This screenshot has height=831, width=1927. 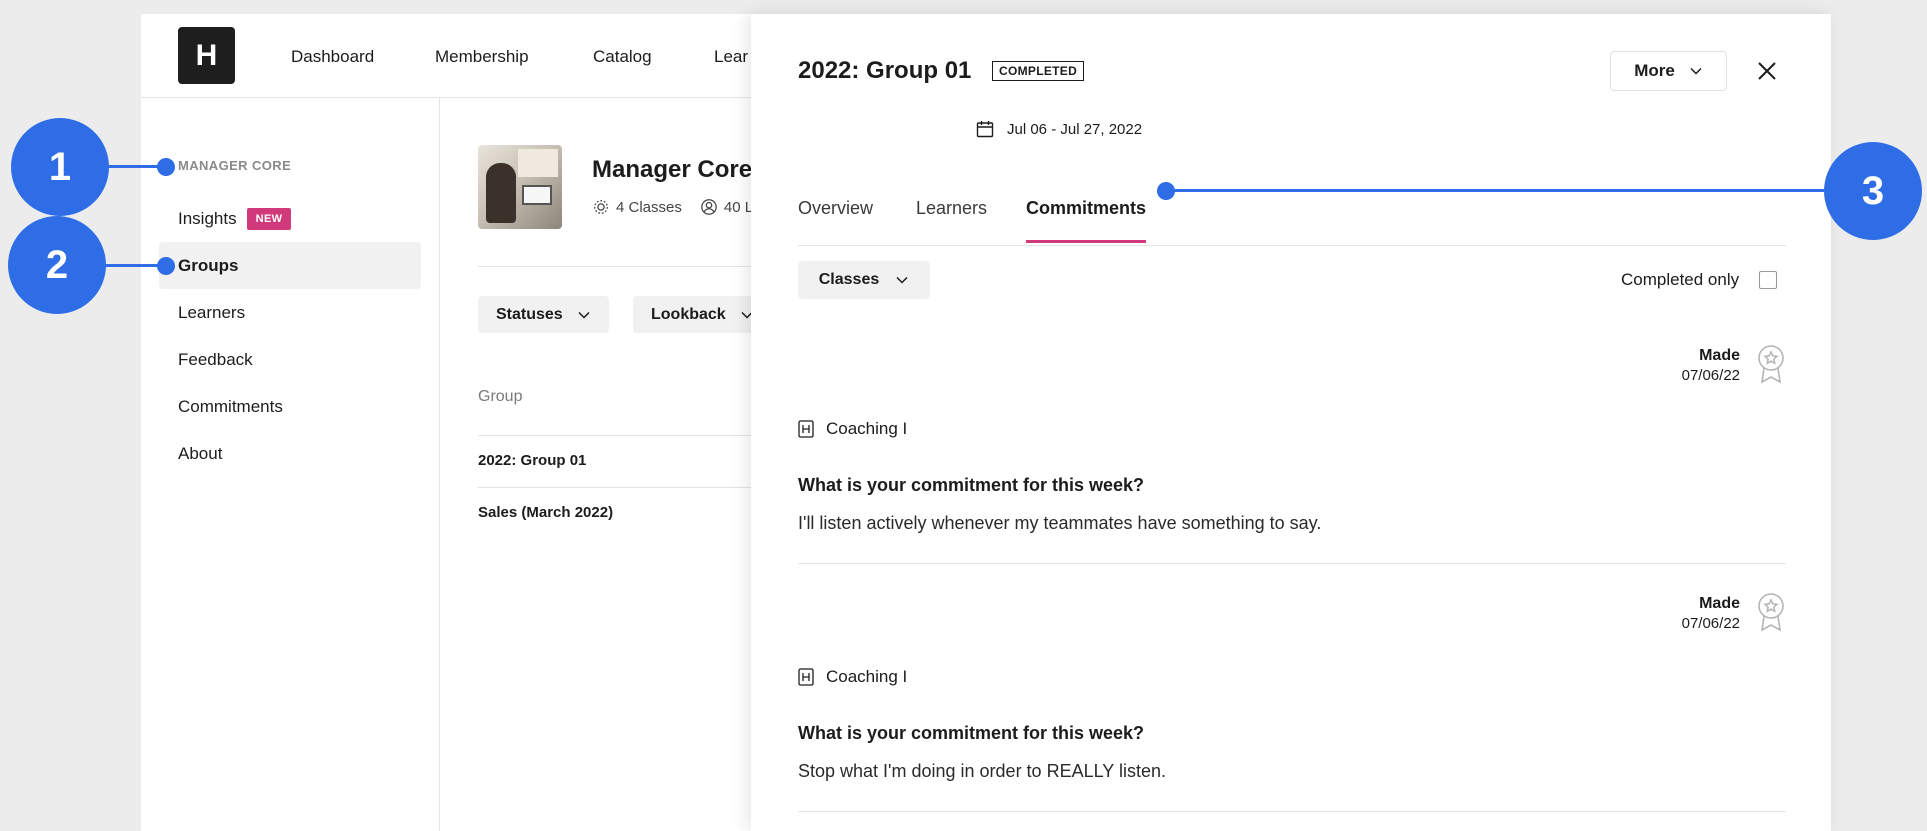 I want to click on sidebar-item-about: About, so click(x=290, y=453).